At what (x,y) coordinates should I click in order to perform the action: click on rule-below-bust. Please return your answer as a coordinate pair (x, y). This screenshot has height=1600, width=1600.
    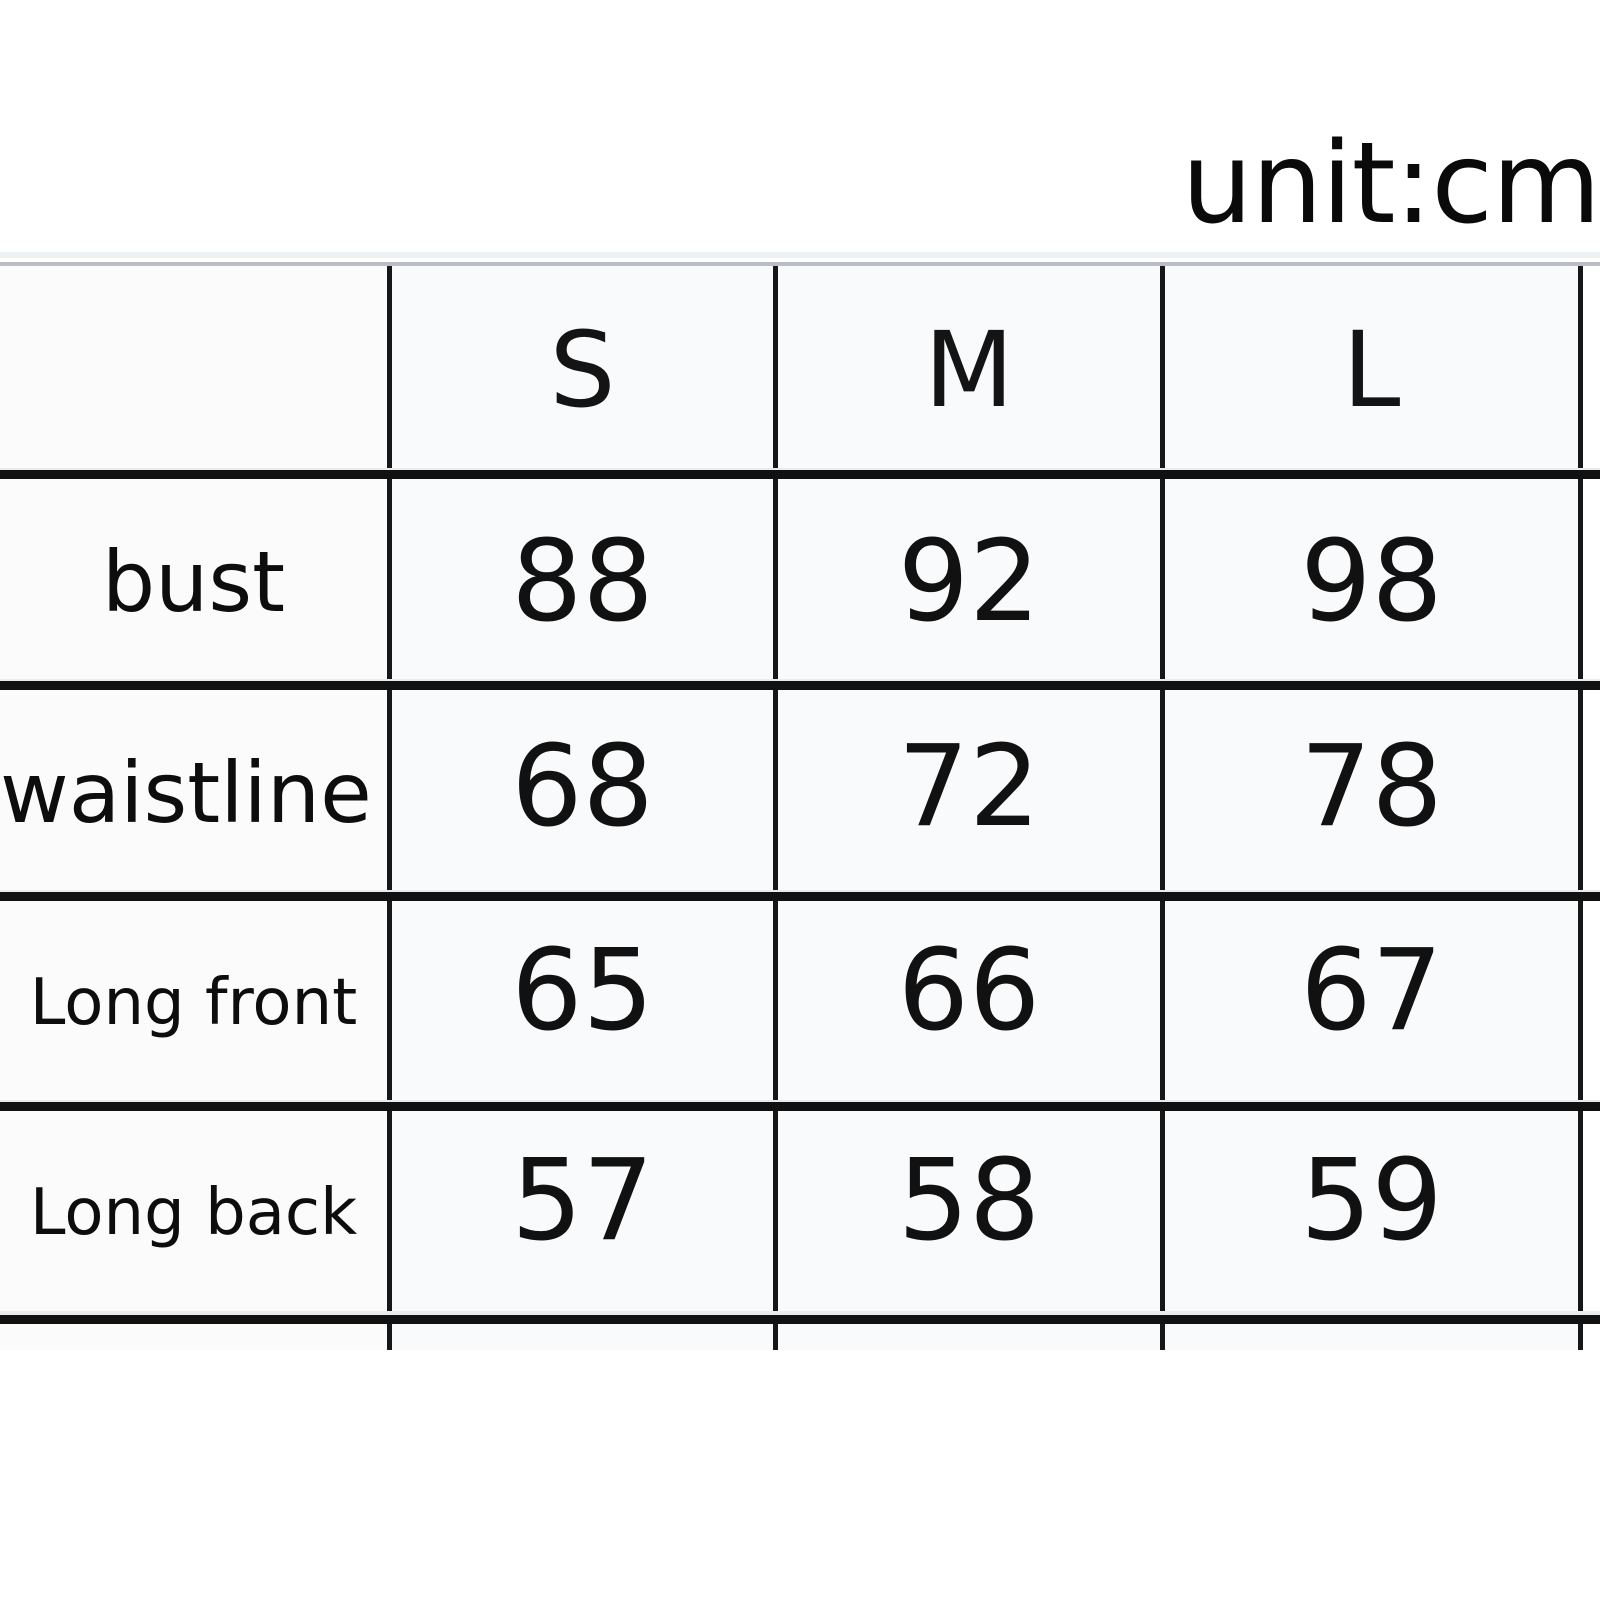
    Looking at the image, I should click on (800, 685).